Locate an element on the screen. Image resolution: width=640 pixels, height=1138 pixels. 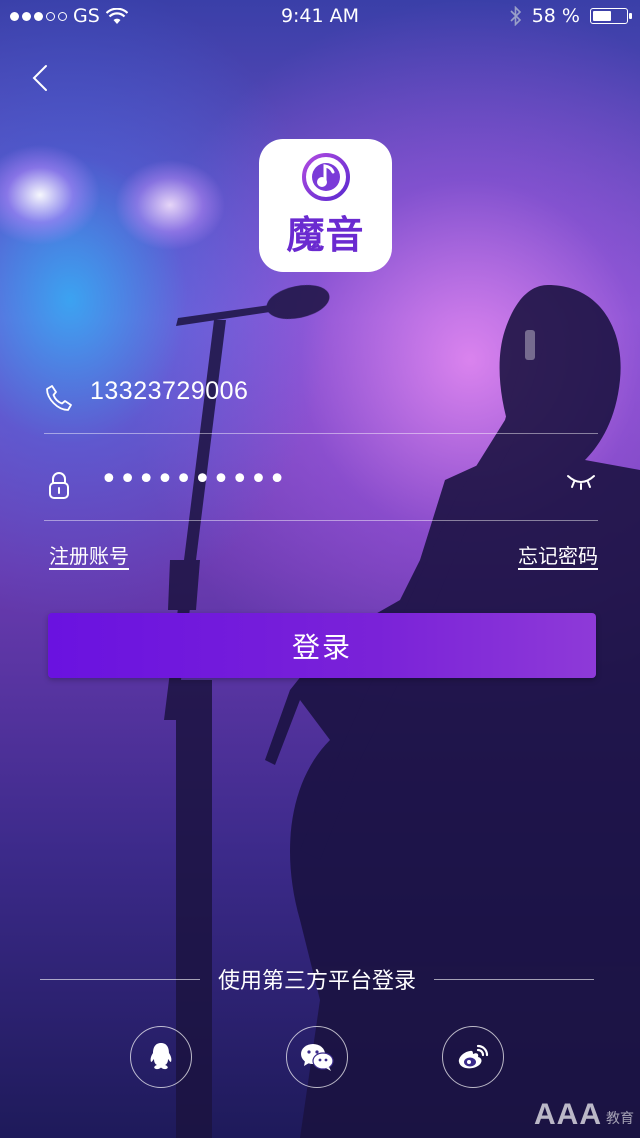
battery-percent: 58 % is located at coordinates (555, 16).